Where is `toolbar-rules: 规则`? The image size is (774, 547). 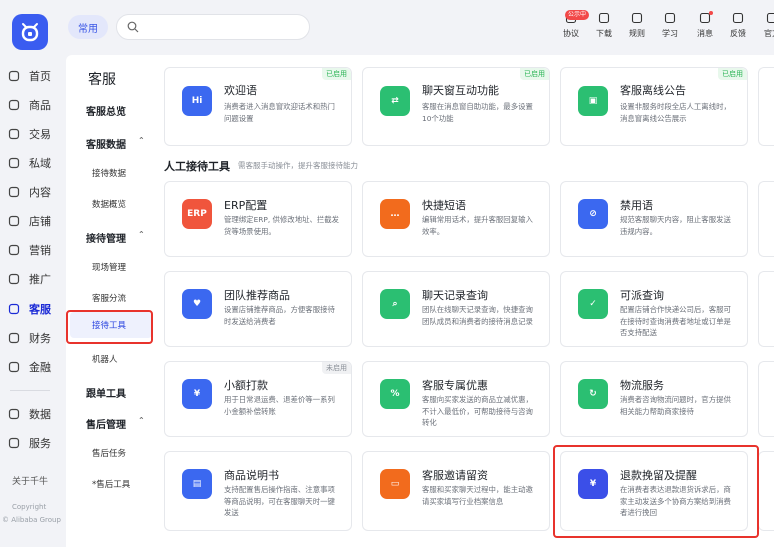
toolbar-rules: 规则 is located at coordinates (637, 28).